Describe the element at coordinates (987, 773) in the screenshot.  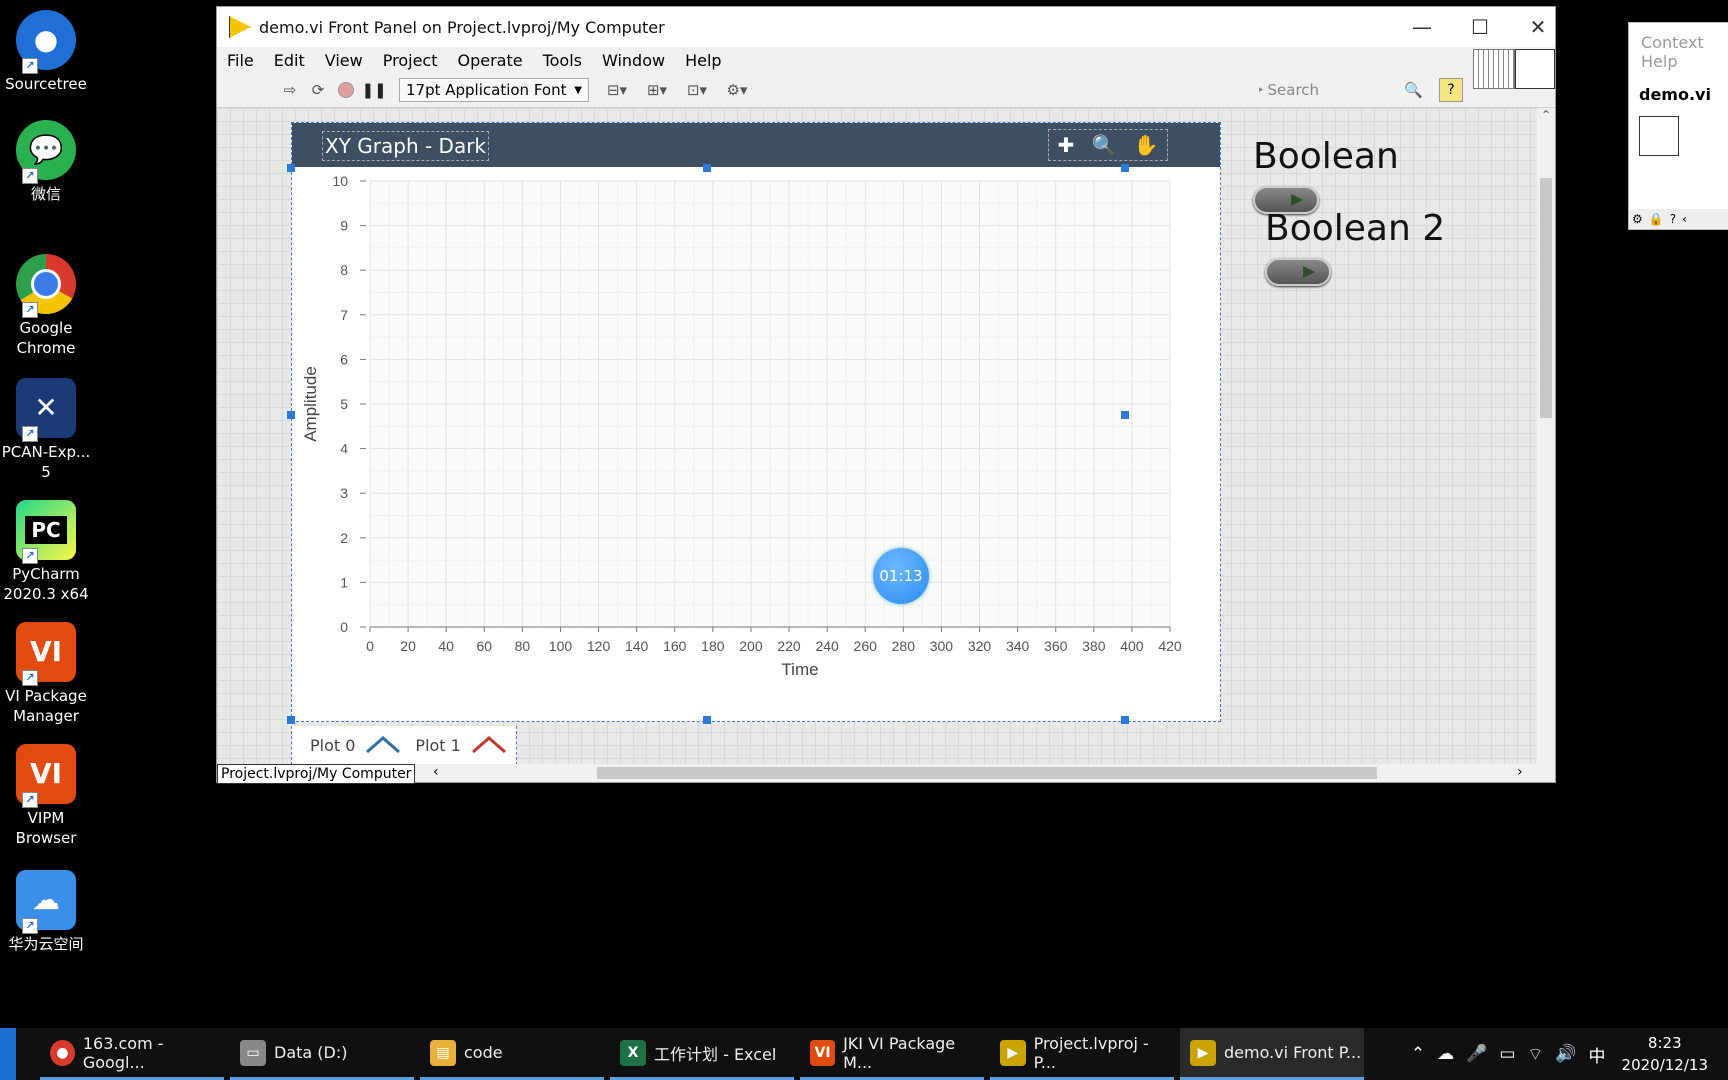
I see `horizontal-scroll-thumb` at that location.